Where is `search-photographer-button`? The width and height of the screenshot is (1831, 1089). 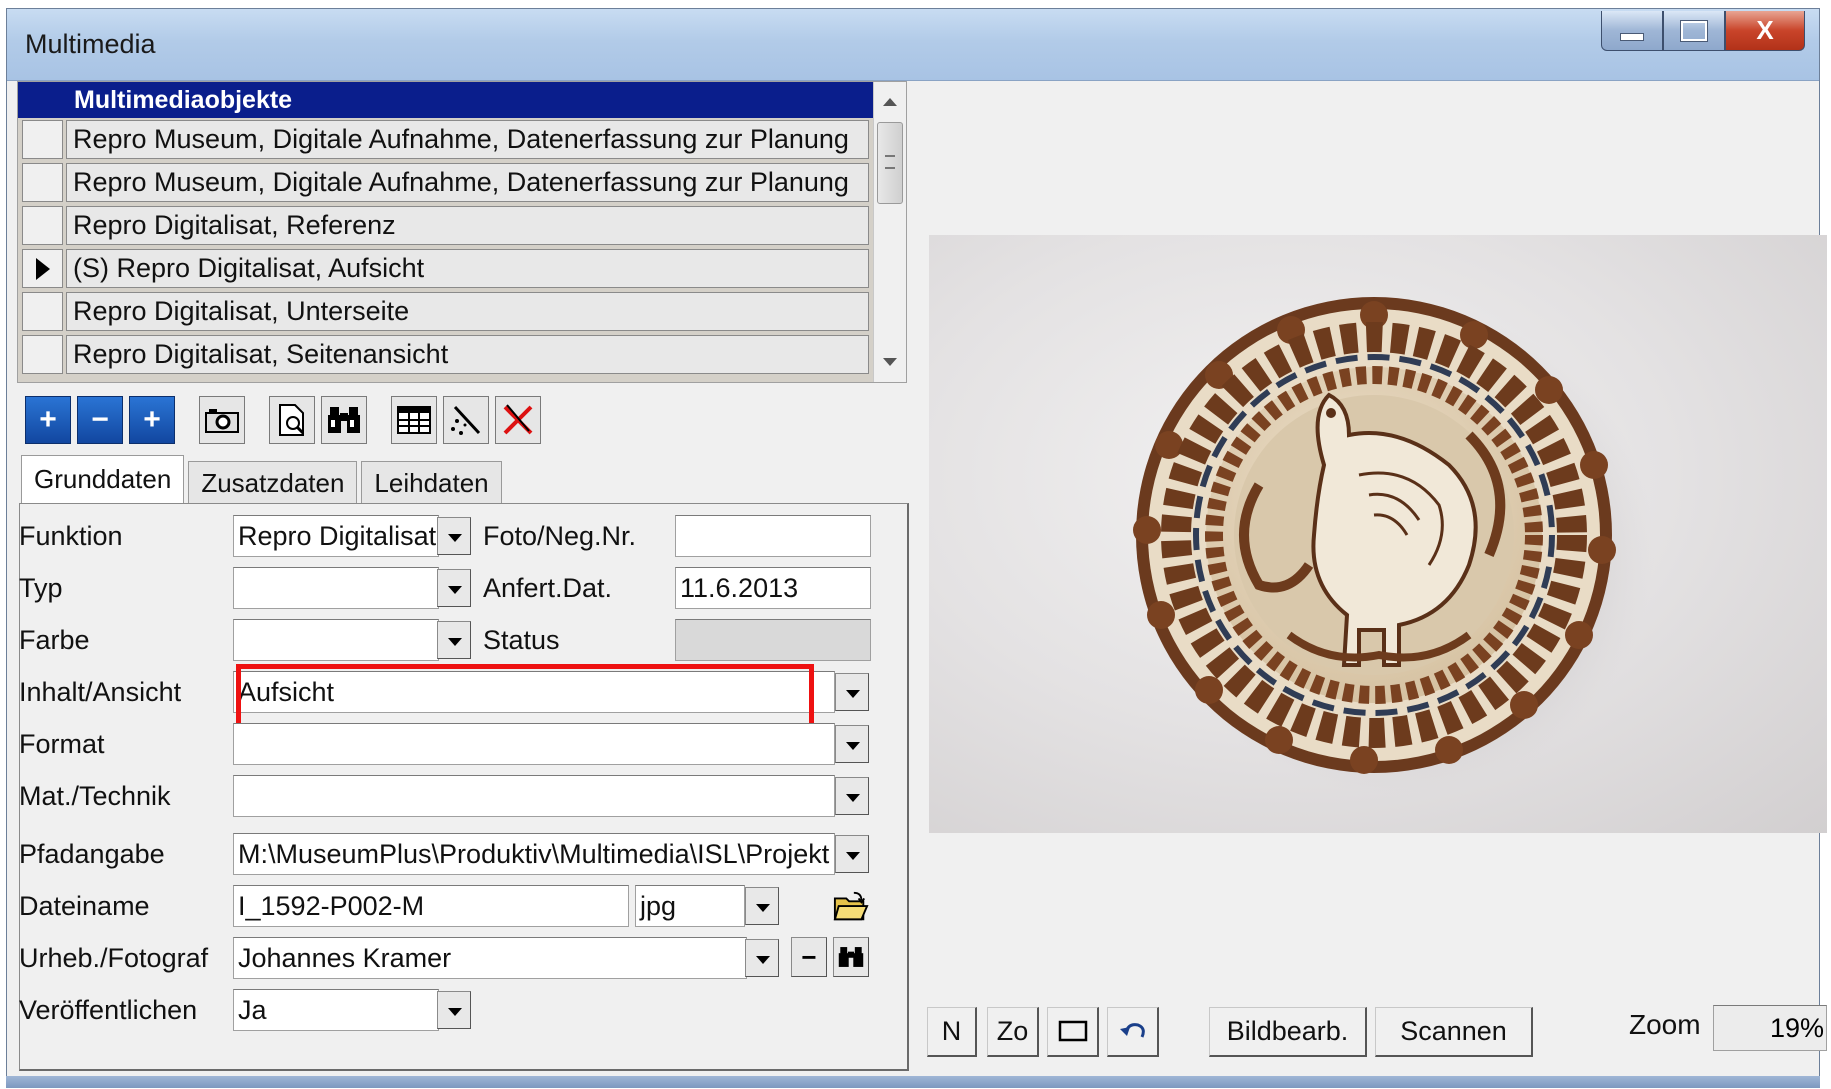
search-photographer-button is located at coordinates (851, 957).